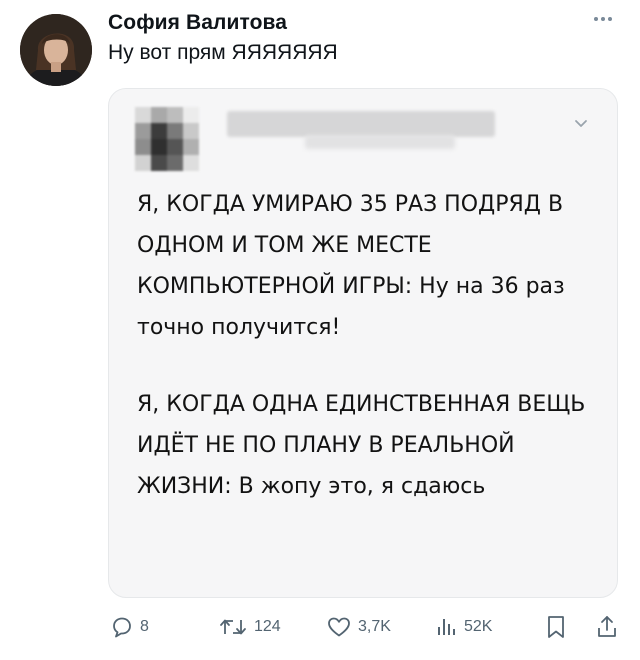 Image resolution: width=640 pixels, height=660 pixels. What do you see at coordinates (197, 23) in the screenshot?
I see `author-name: София Валитова` at bounding box center [197, 23].